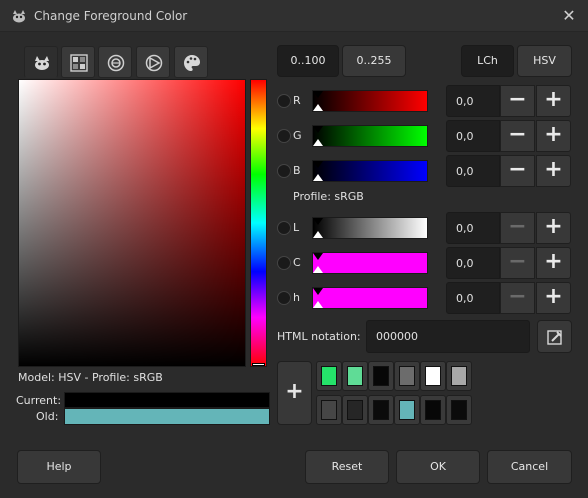 This screenshot has width=588, height=498. Describe the element at coordinates (59, 467) in the screenshot. I see `help-button: Help` at that location.